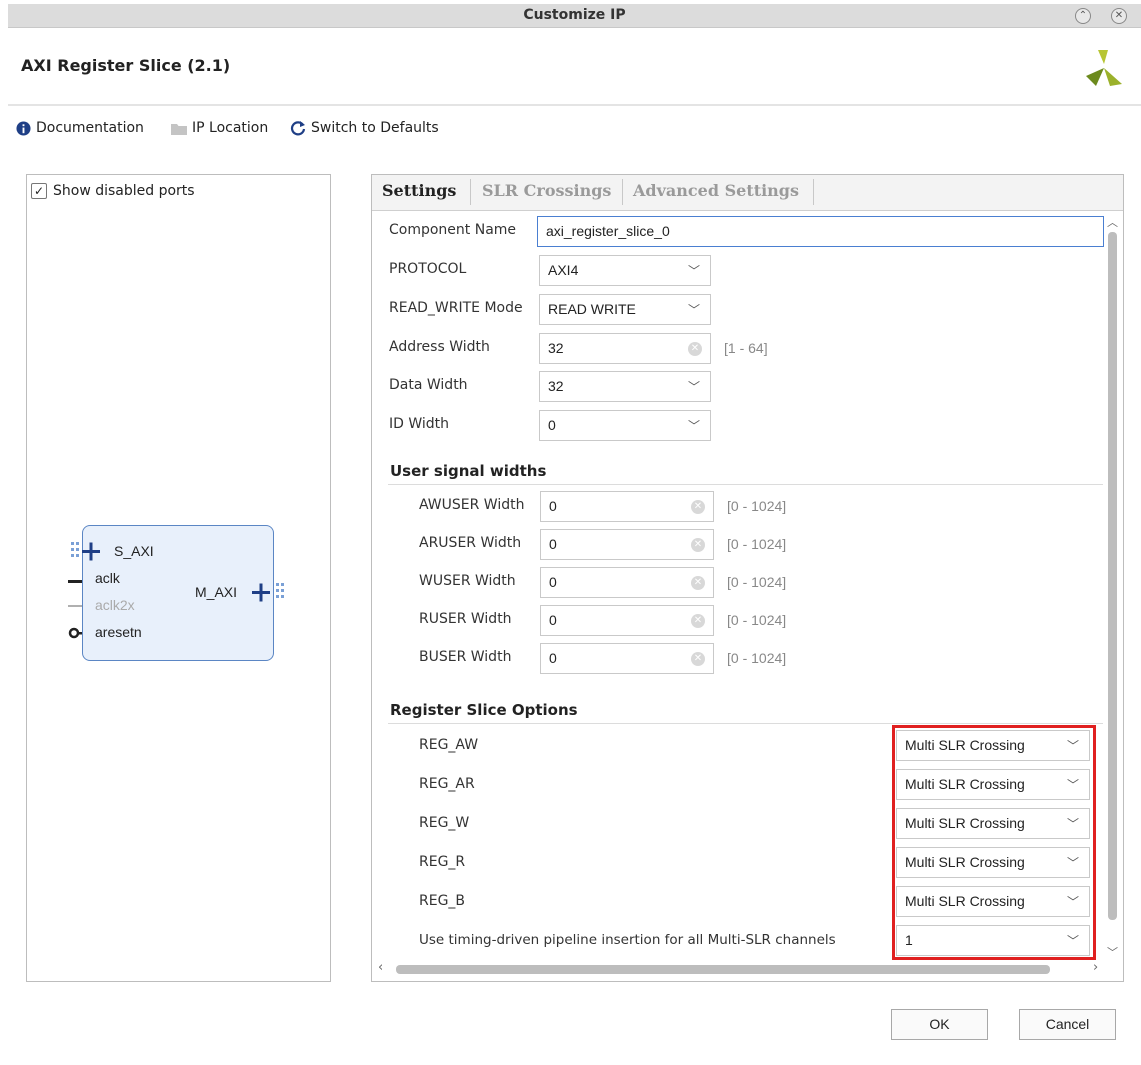 The height and width of the screenshot is (1065, 1141). Describe the element at coordinates (563, 270) in the screenshot. I see `protocol-value: AXI4` at that location.